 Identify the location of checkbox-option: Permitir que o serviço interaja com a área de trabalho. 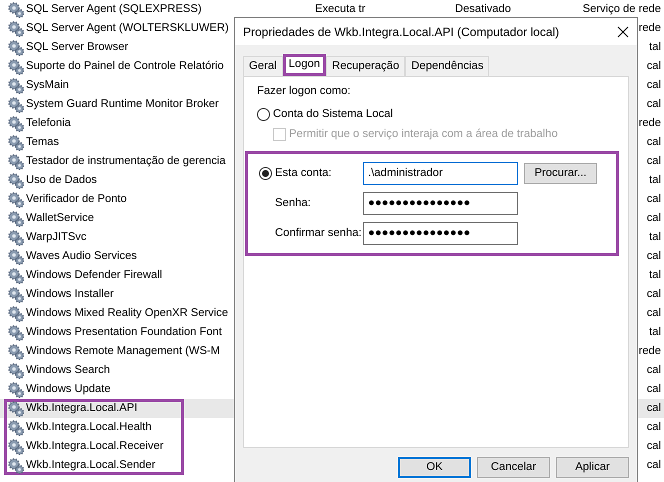
(450, 134).